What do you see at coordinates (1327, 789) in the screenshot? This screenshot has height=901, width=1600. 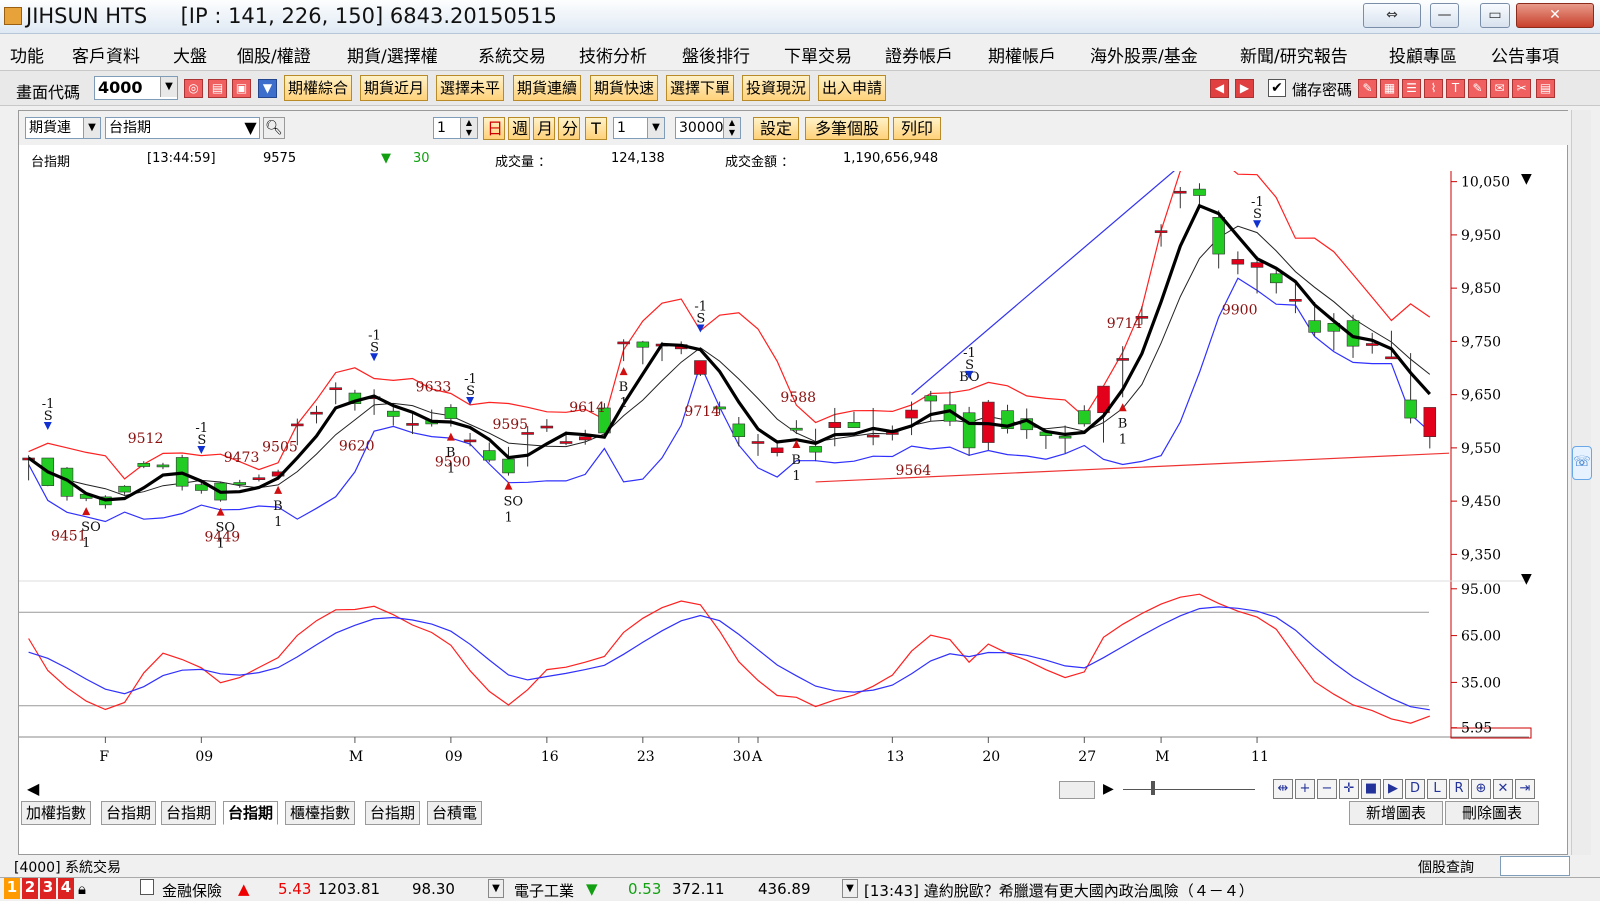 I see `zoom-out-icon: −` at bounding box center [1327, 789].